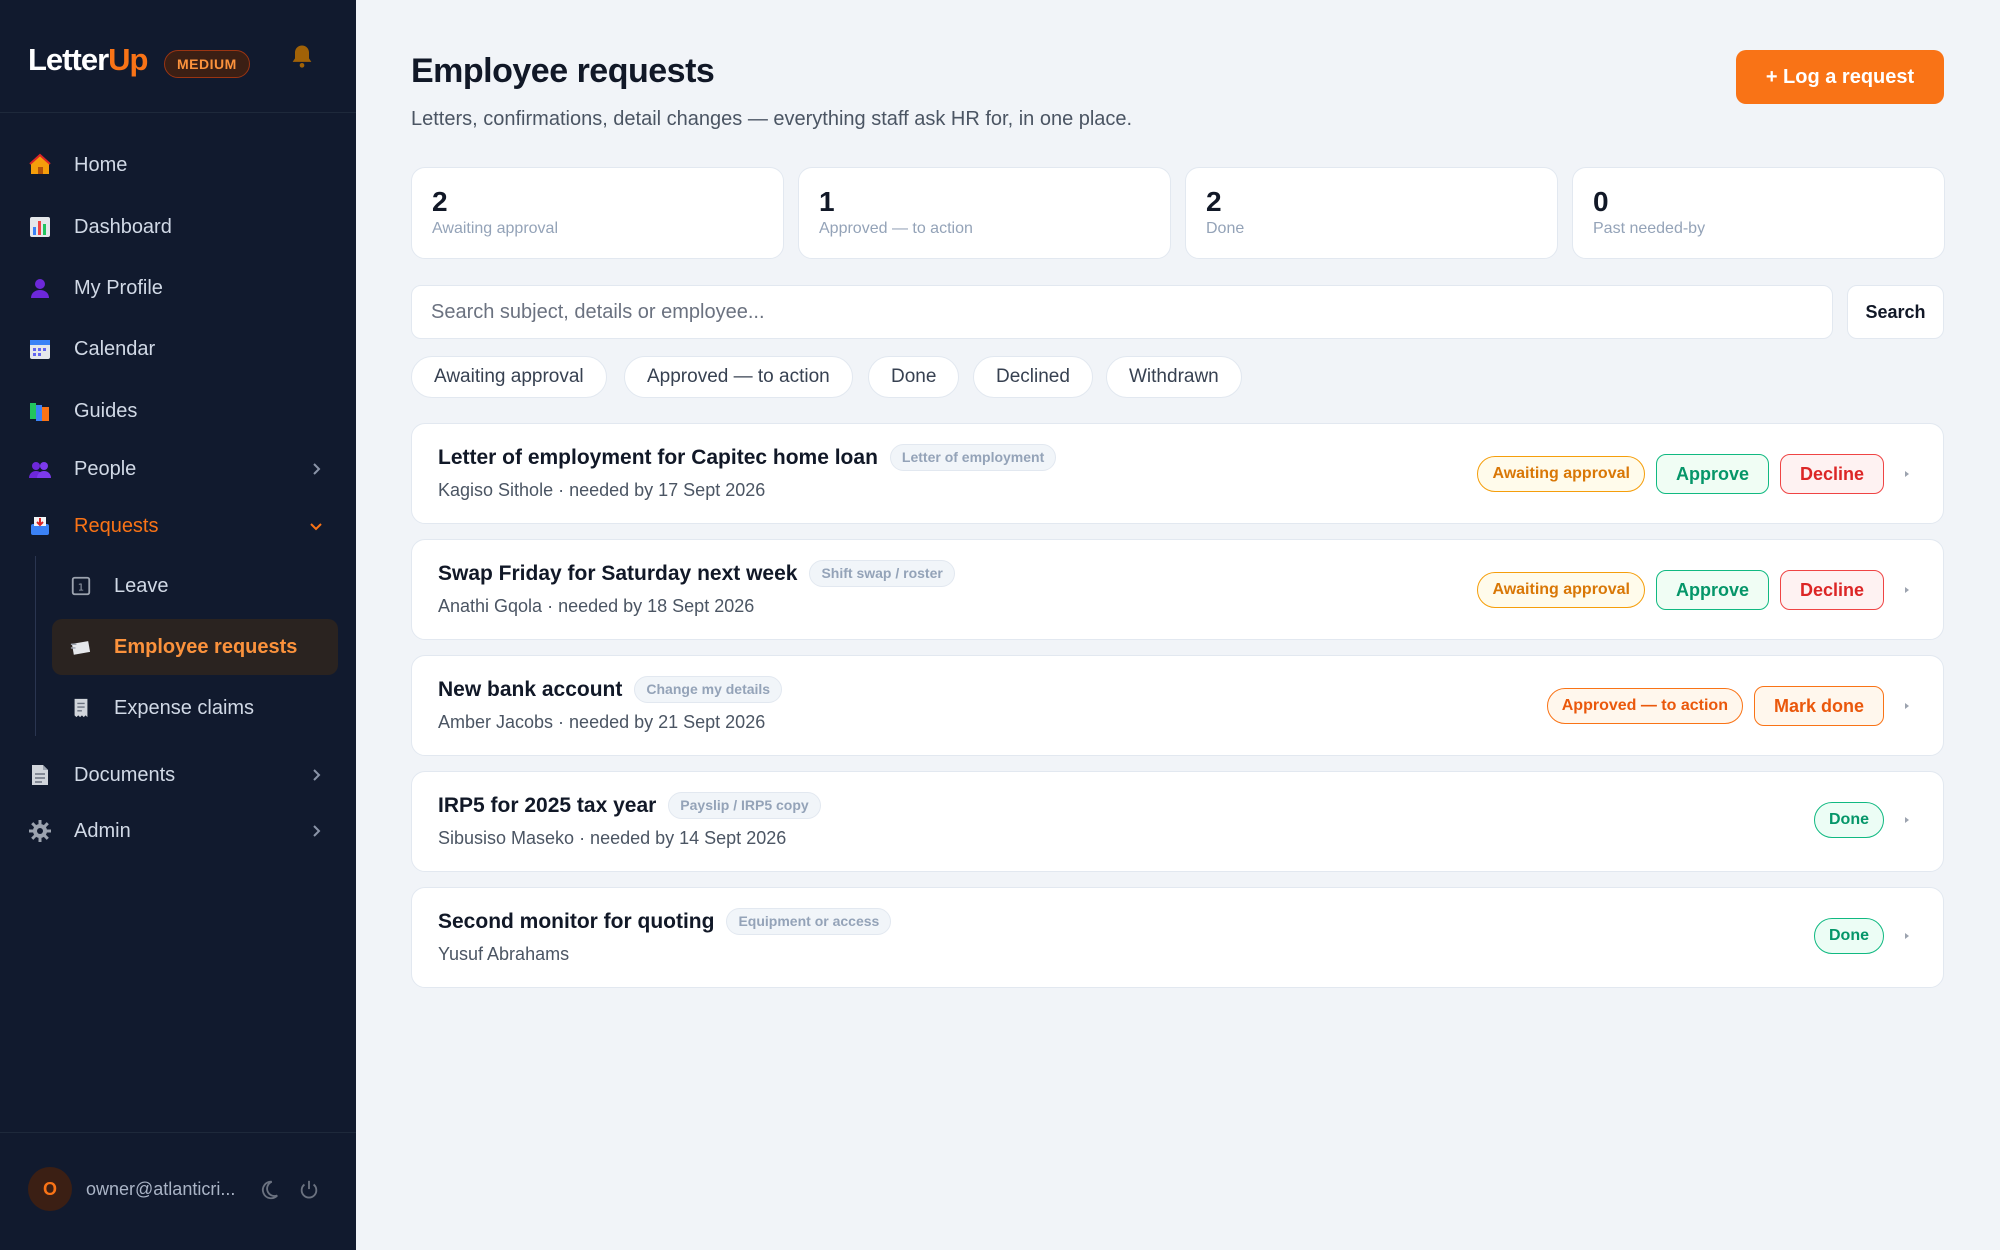 Image resolution: width=2000 pixels, height=1250 pixels. What do you see at coordinates (618, 573) in the screenshot?
I see `request-title: Swap Friday for Saturday next week` at bounding box center [618, 573].